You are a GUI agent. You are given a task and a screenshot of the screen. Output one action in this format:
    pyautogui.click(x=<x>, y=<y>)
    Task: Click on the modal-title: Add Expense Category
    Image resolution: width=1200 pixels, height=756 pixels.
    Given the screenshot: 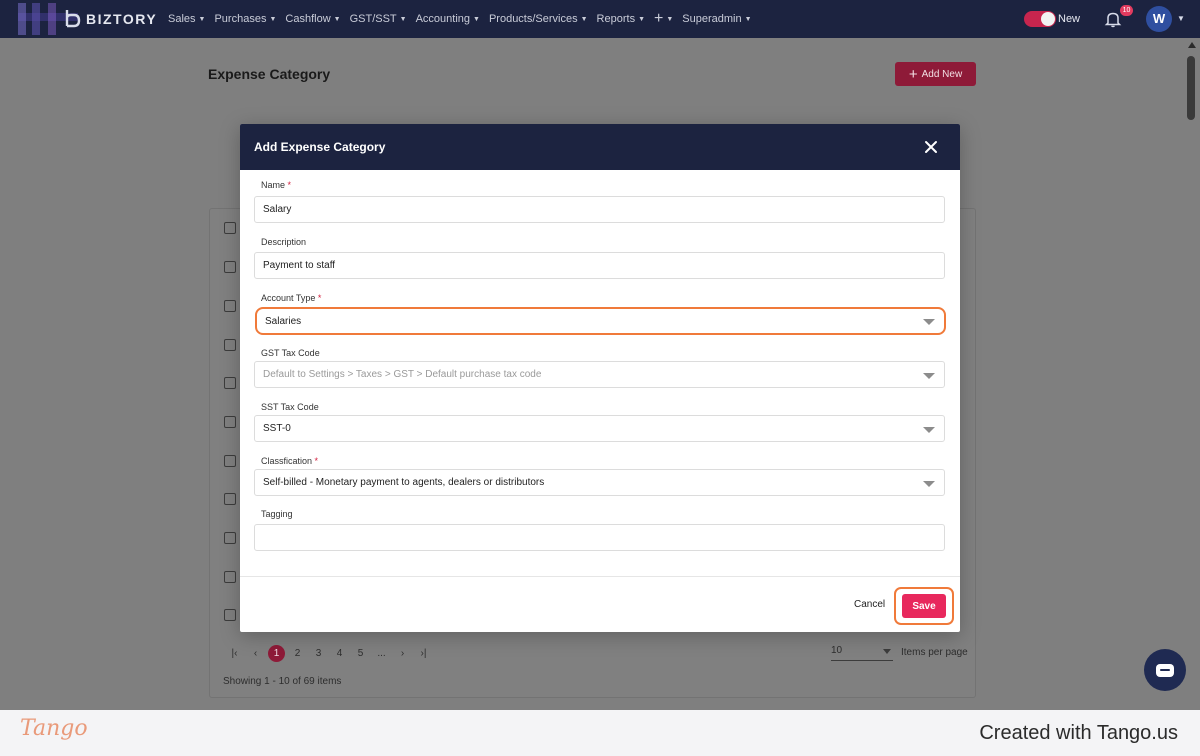 What is the action you would take?
    pyautogui.click(x=320, y=147)
    